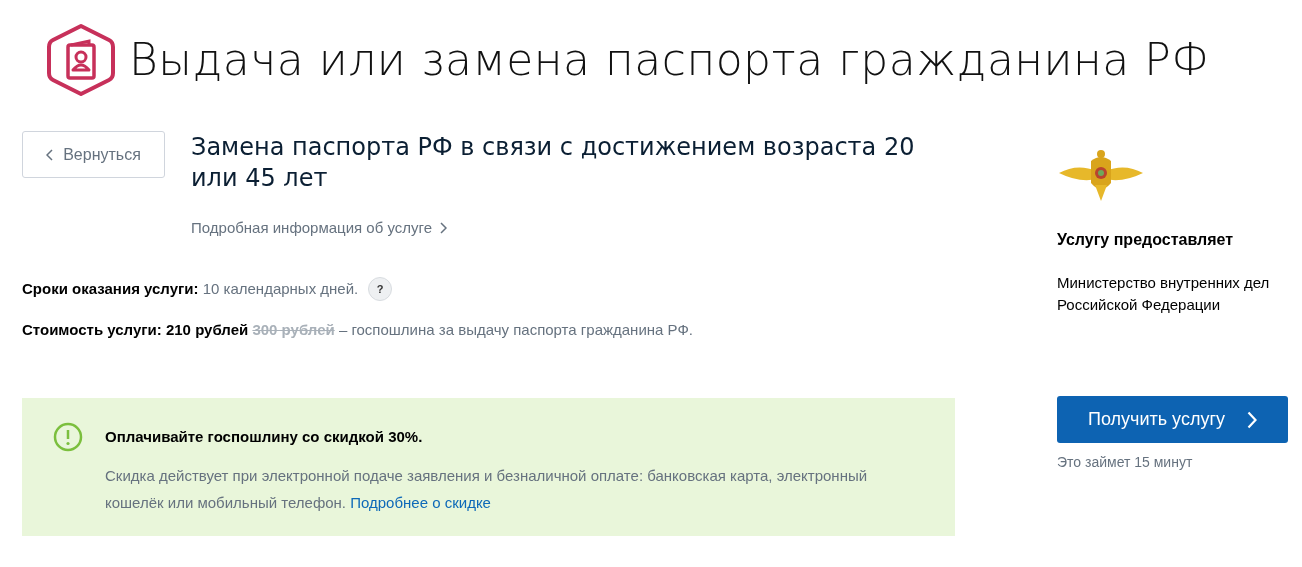  I want to click on cost-text: Стоимость услуги: 210 рублей 300 рублей – госпошлина за выдачу паспорта гражданина РФ., so click(358, 330).